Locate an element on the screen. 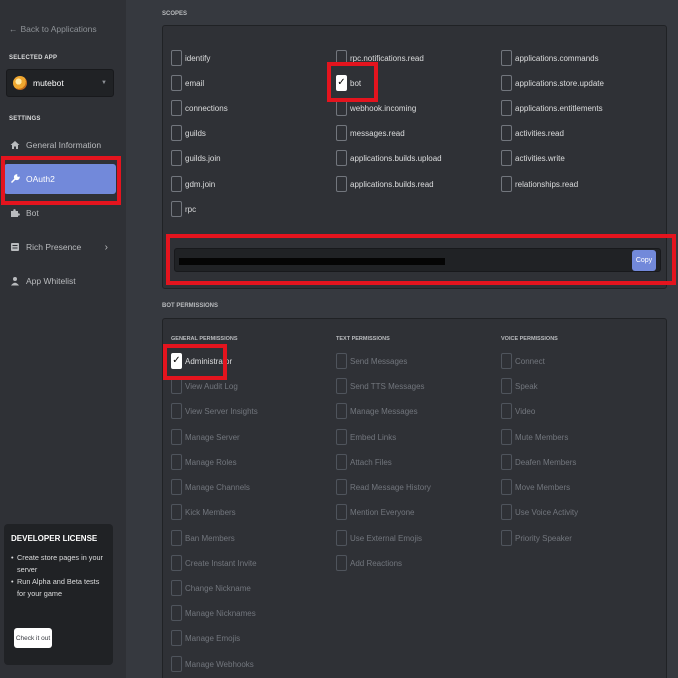 The image size is (678, 678). nav-bot: Bot is located at coordinates (60, 213).